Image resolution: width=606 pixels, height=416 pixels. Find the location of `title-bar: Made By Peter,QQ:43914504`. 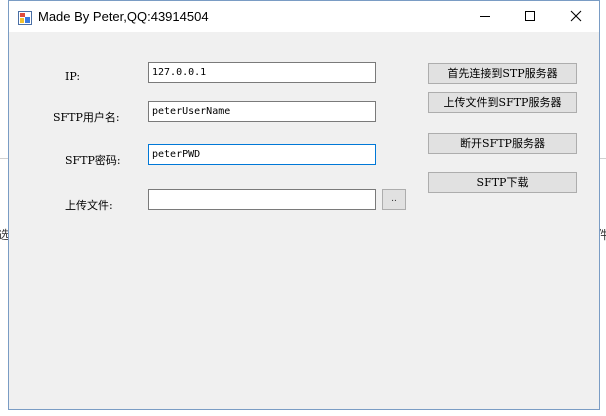

title-bar: Made By Peter,QQ:43914504 is located at coordinates (304, 16).